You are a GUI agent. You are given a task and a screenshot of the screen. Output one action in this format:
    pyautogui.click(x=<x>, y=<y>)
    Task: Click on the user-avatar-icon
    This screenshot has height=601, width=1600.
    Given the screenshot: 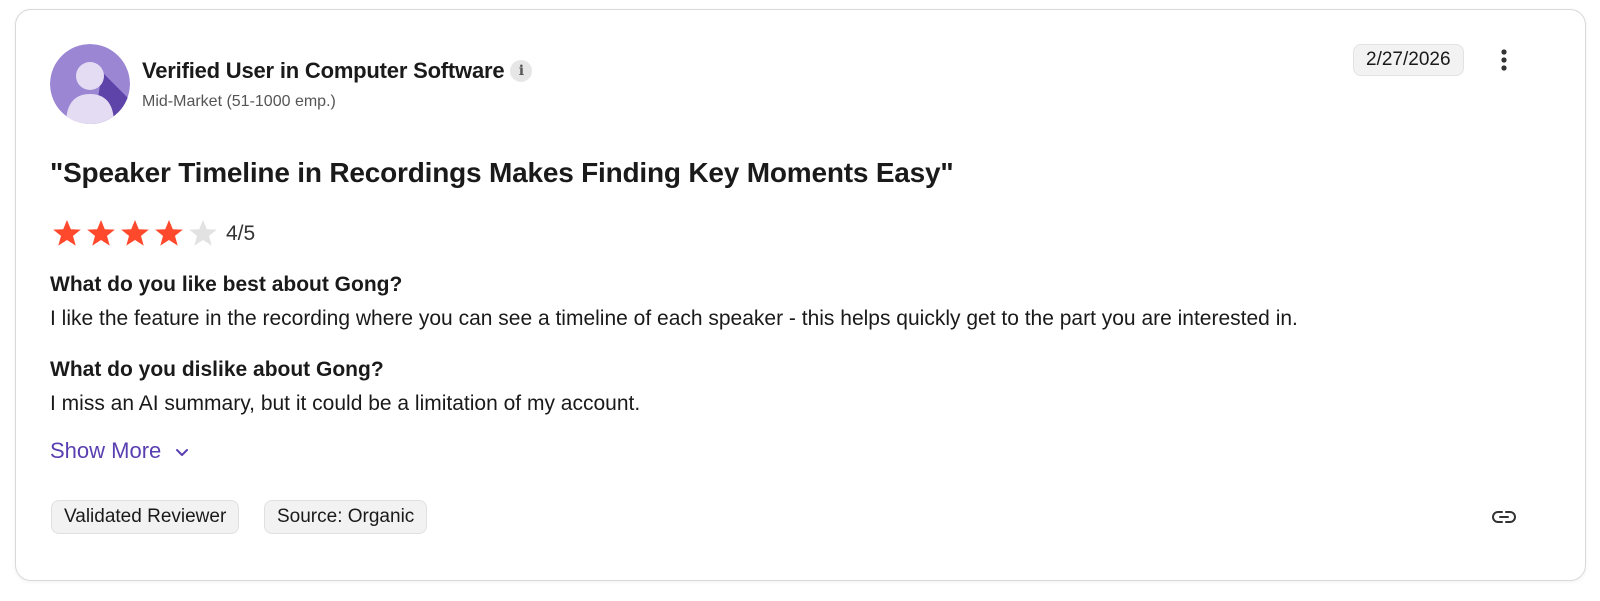 What is the action you would take?
    pyautogui.click(x=90, y=84)
    